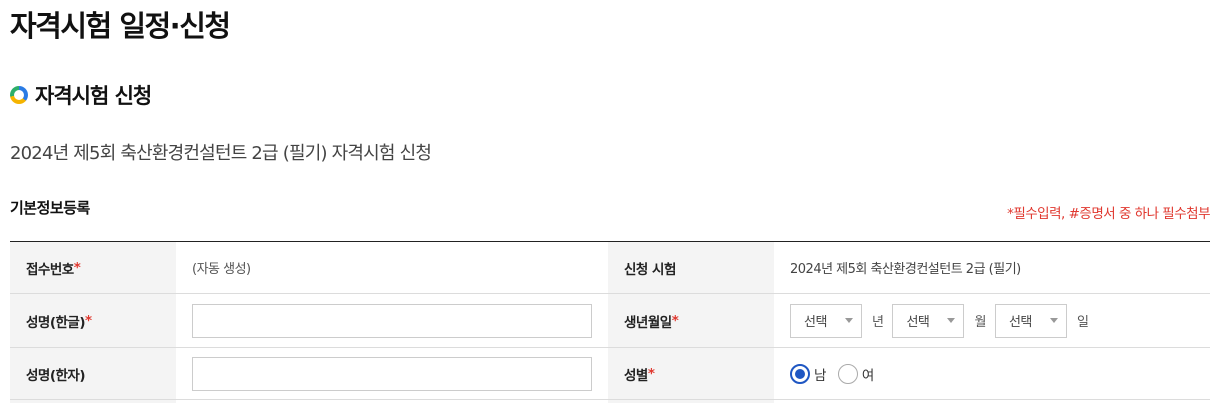 This screenshot has width=1223, height=403. What do you see at coordinates (50, 208) in the screenshot?
I see `form-heading: 기본정보등록` at bounding box center [50, 208].